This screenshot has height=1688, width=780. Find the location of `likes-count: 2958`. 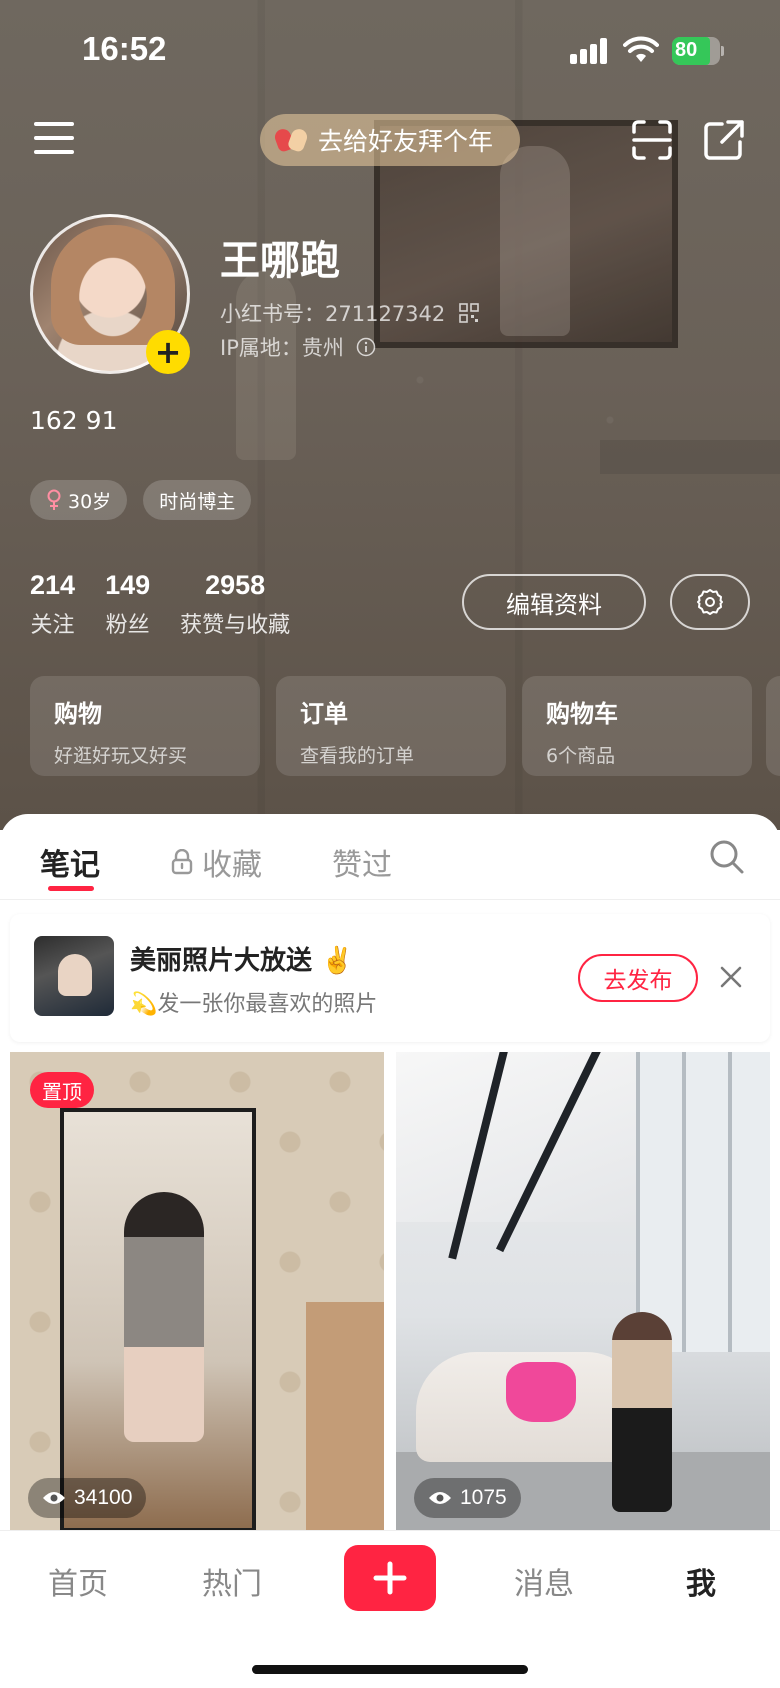

likes-count: 2958 is located at coordinates (235, 585).